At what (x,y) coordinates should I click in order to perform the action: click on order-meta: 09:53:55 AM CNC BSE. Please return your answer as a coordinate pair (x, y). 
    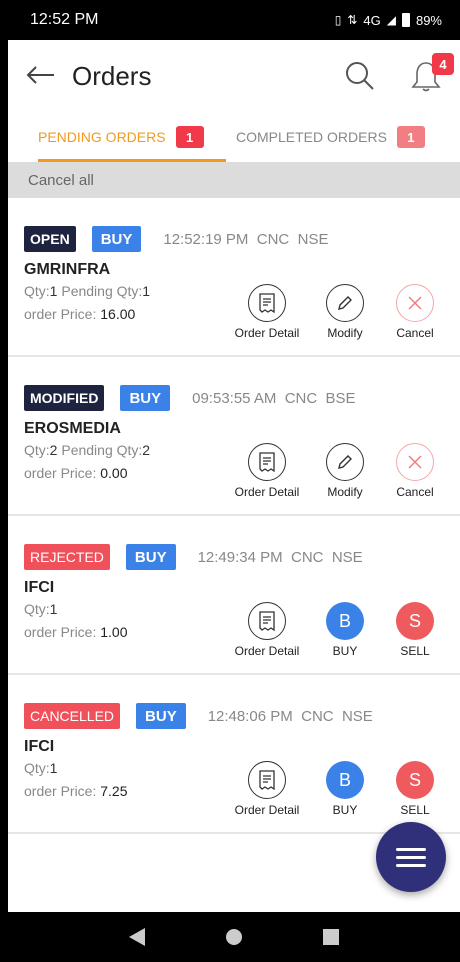
    Looking at the image, I should click on (273, 398).